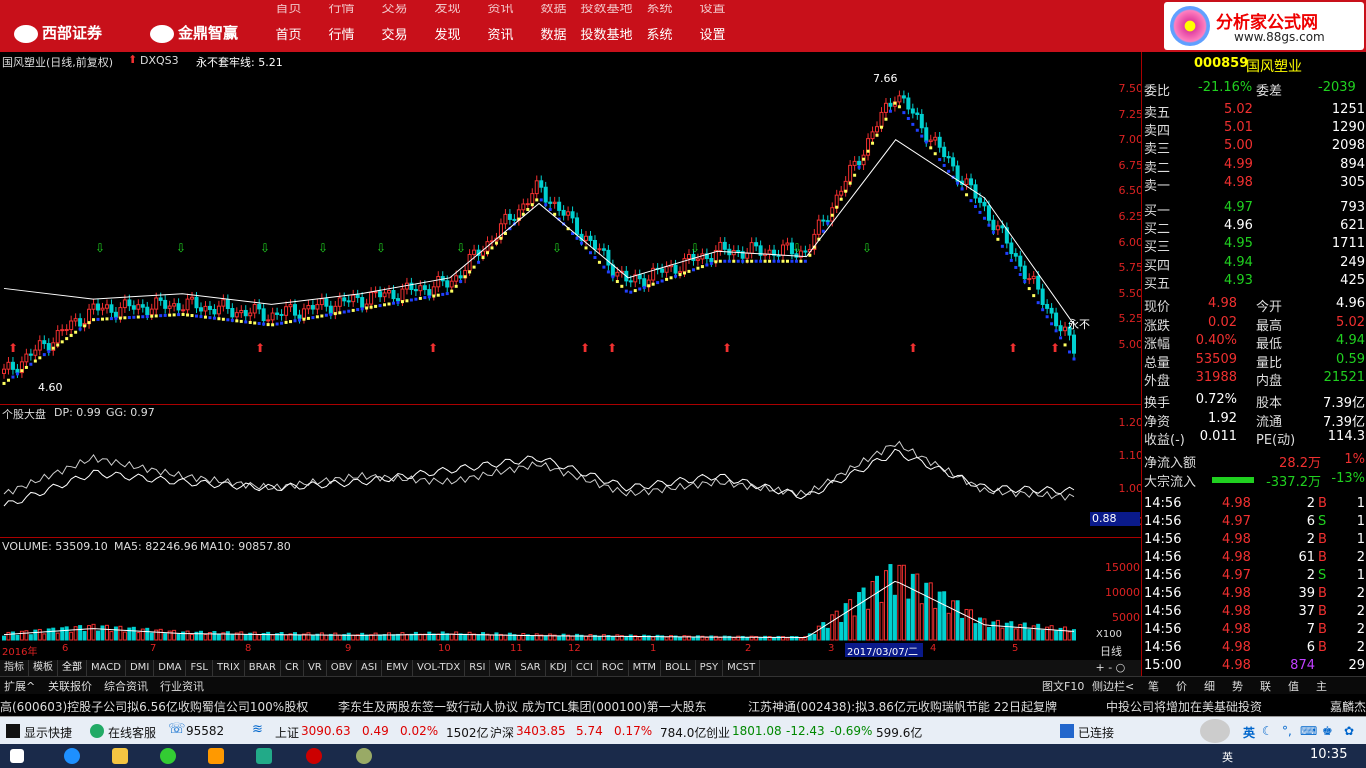 The image size is (1366, 768). Describe the element at coordinates (168, 756) in the screenshot. I see `browser-icon` at that location.